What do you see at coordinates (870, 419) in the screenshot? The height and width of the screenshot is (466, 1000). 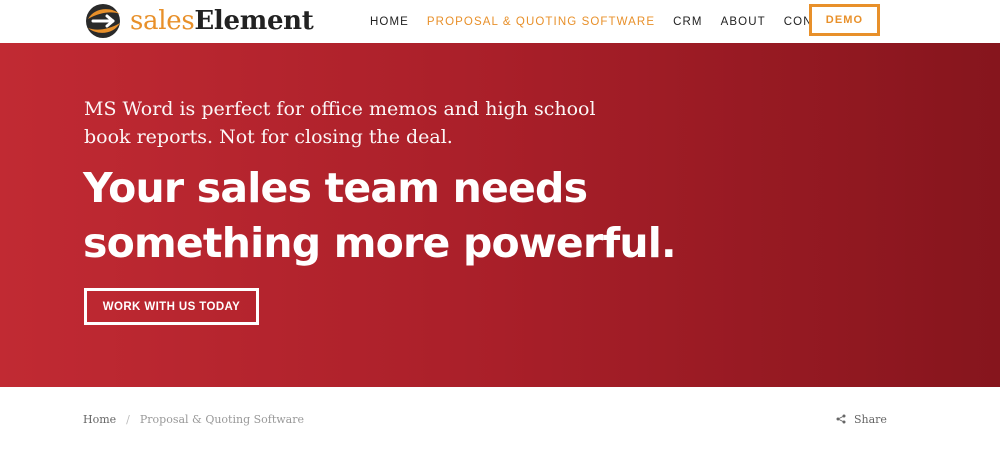 I see `share-label: Share` at bounding box center [870, 419].